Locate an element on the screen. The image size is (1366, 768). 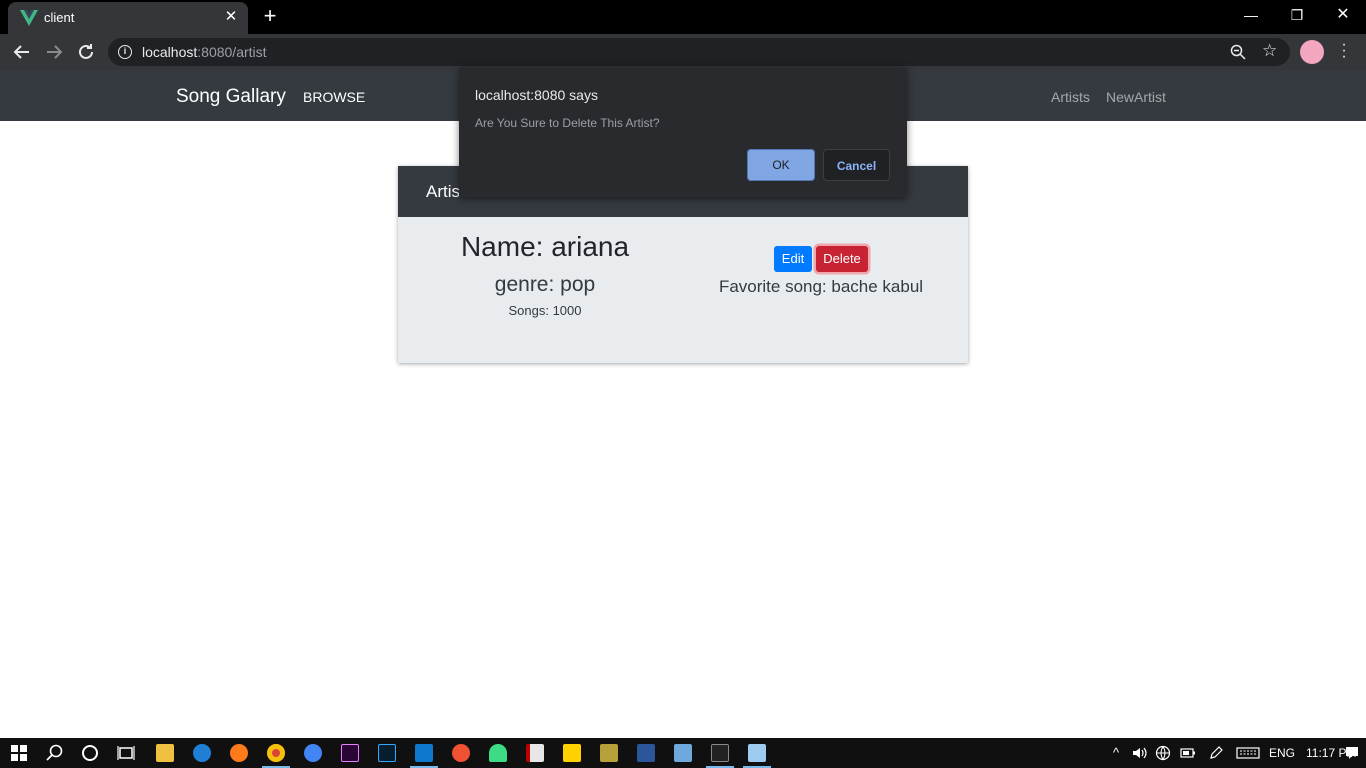
android-icon is located at coordinates (498, 753).